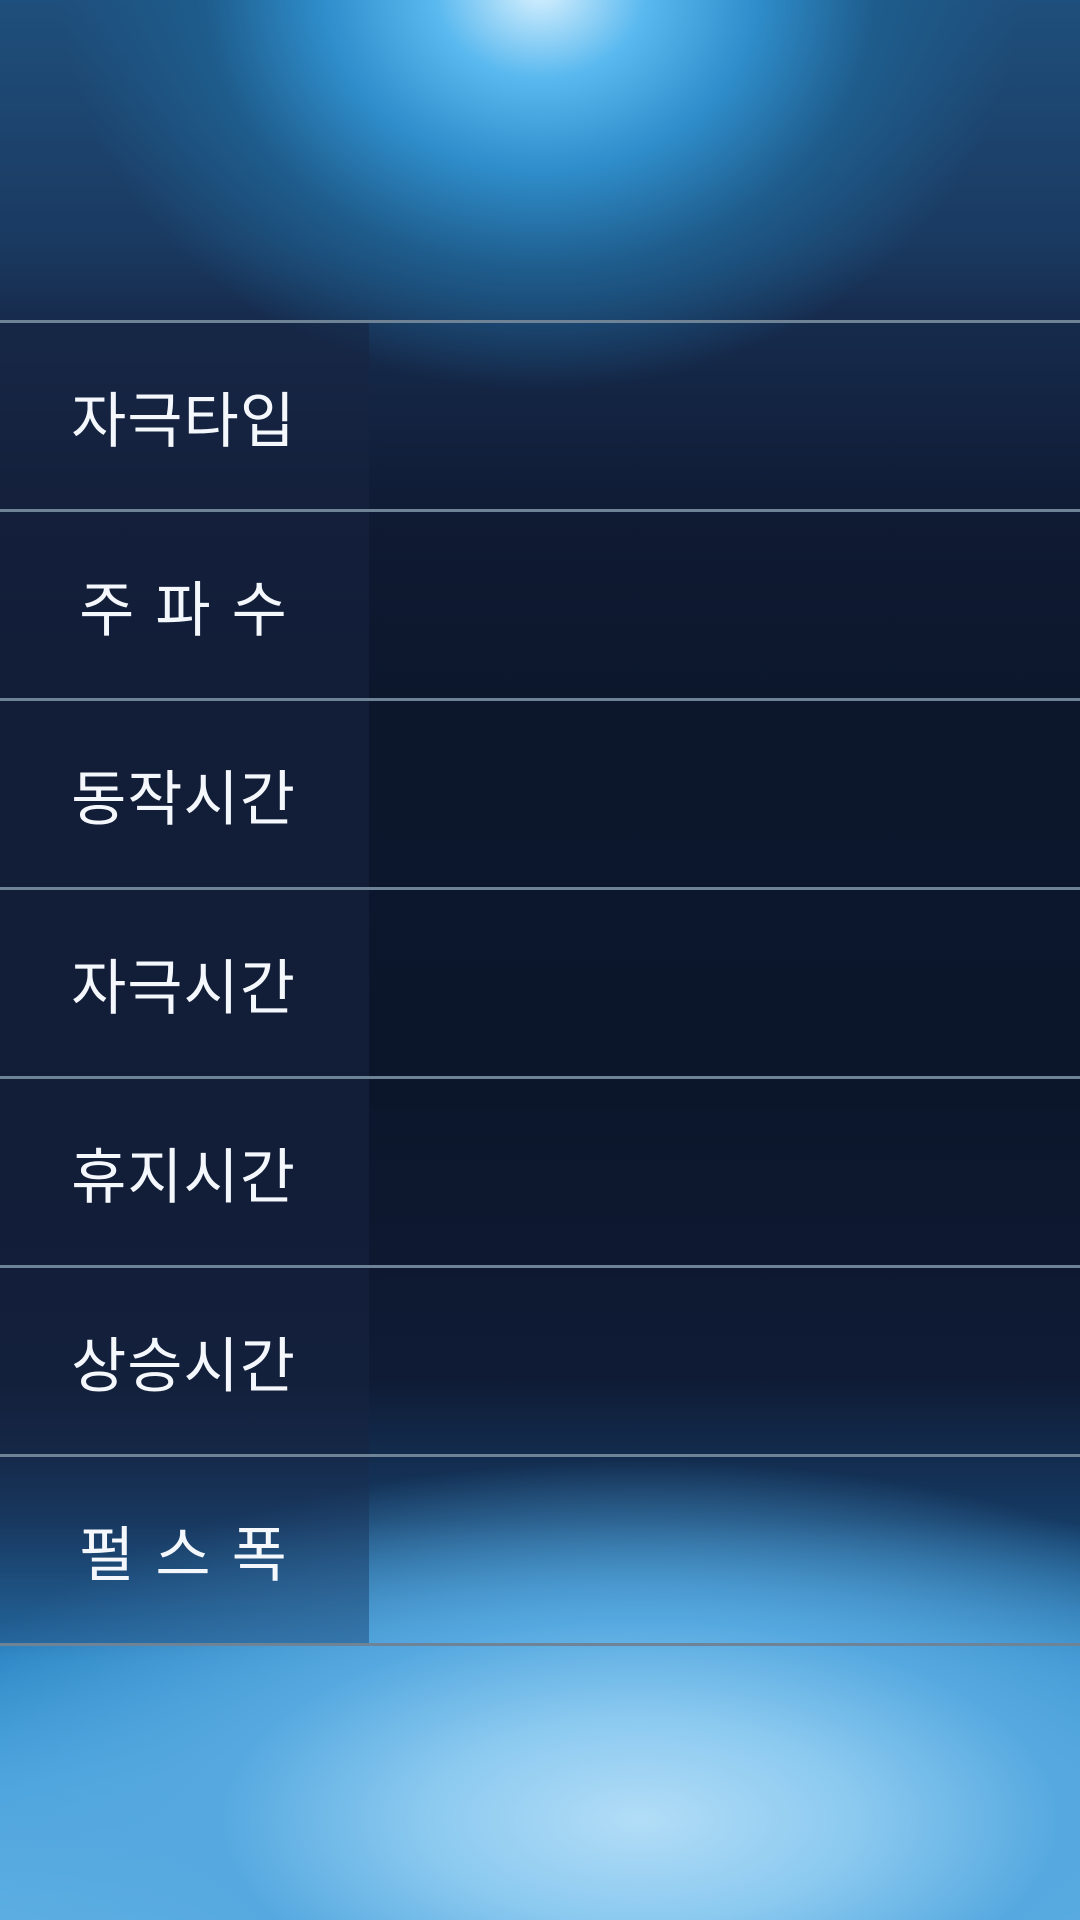  I want to click on param-label: 펄 스 폭, so click(183, 1555).